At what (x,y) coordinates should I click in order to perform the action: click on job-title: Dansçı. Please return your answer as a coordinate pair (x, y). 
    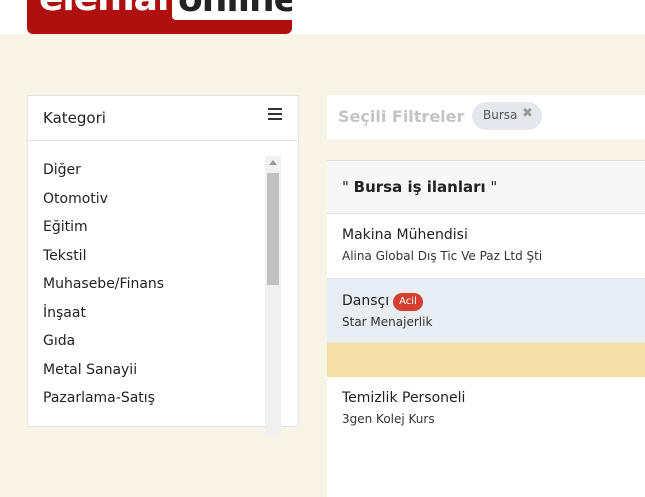
    Looking at the image, I should click on (365, 301).